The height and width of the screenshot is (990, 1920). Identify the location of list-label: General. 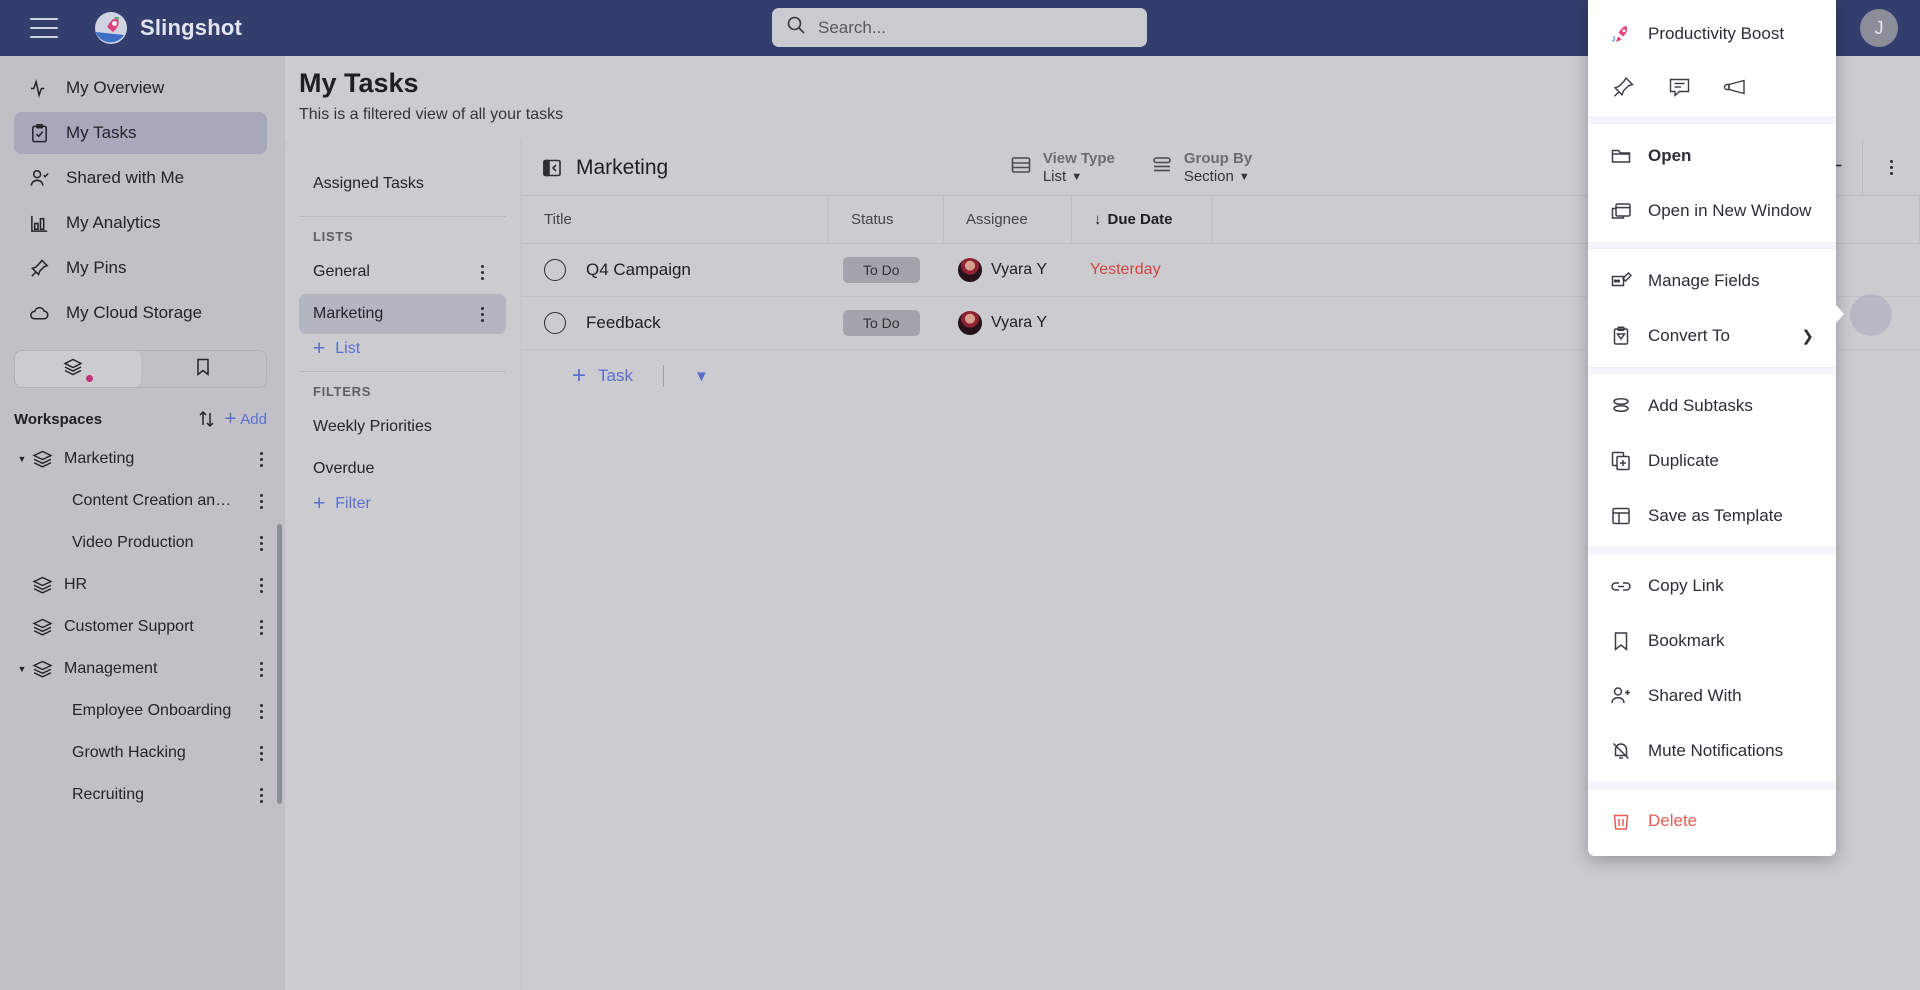
(341, 271).